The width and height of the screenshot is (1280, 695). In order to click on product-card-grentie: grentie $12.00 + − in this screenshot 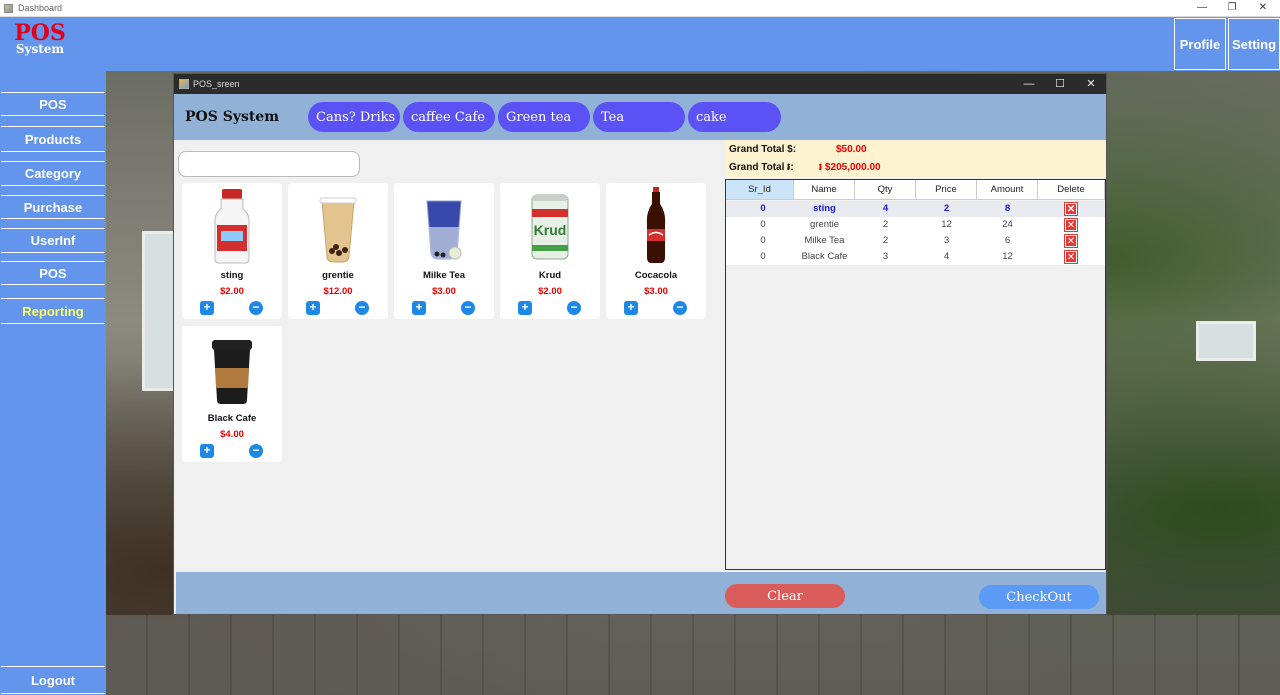, I will do `click(338, 251)`.